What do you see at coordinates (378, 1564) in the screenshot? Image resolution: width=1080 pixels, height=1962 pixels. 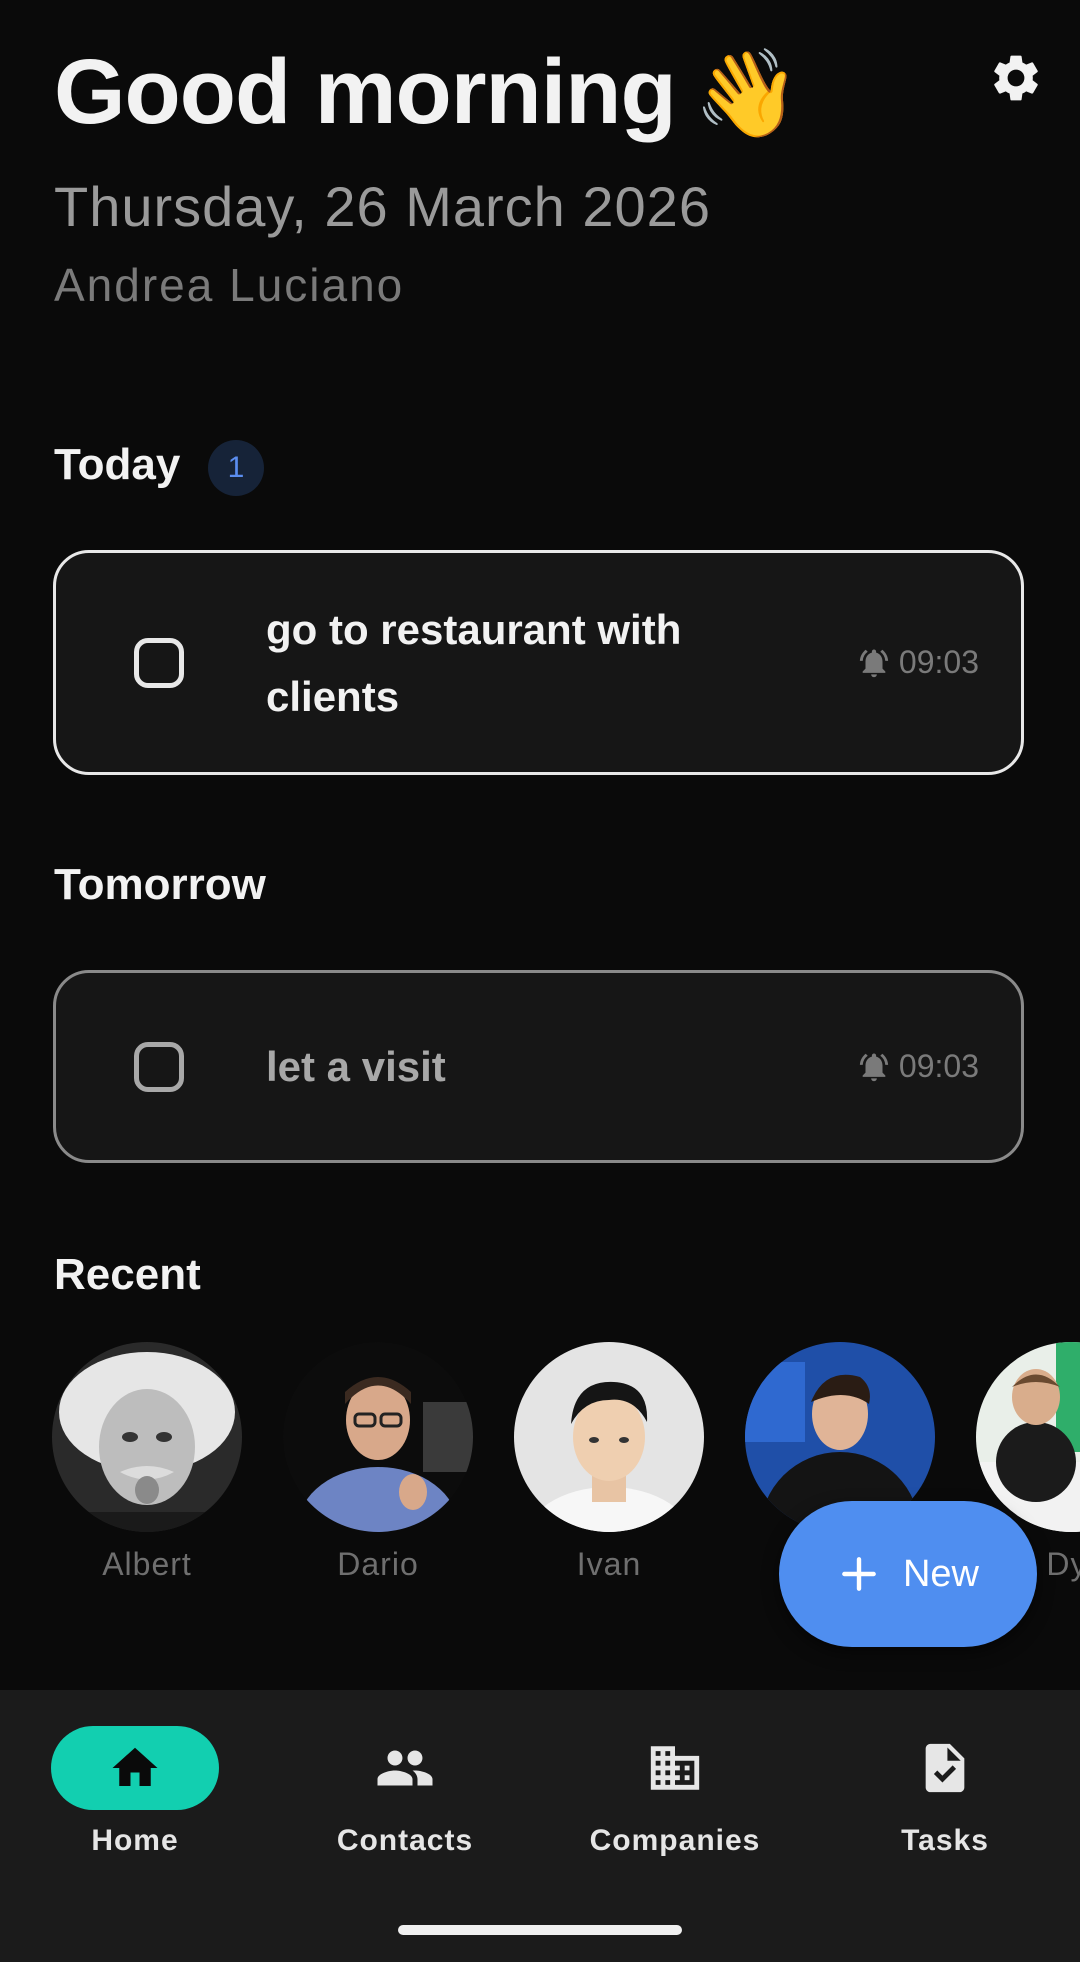 I see `contact-name: Dario` at bounding box center [378, 1564].